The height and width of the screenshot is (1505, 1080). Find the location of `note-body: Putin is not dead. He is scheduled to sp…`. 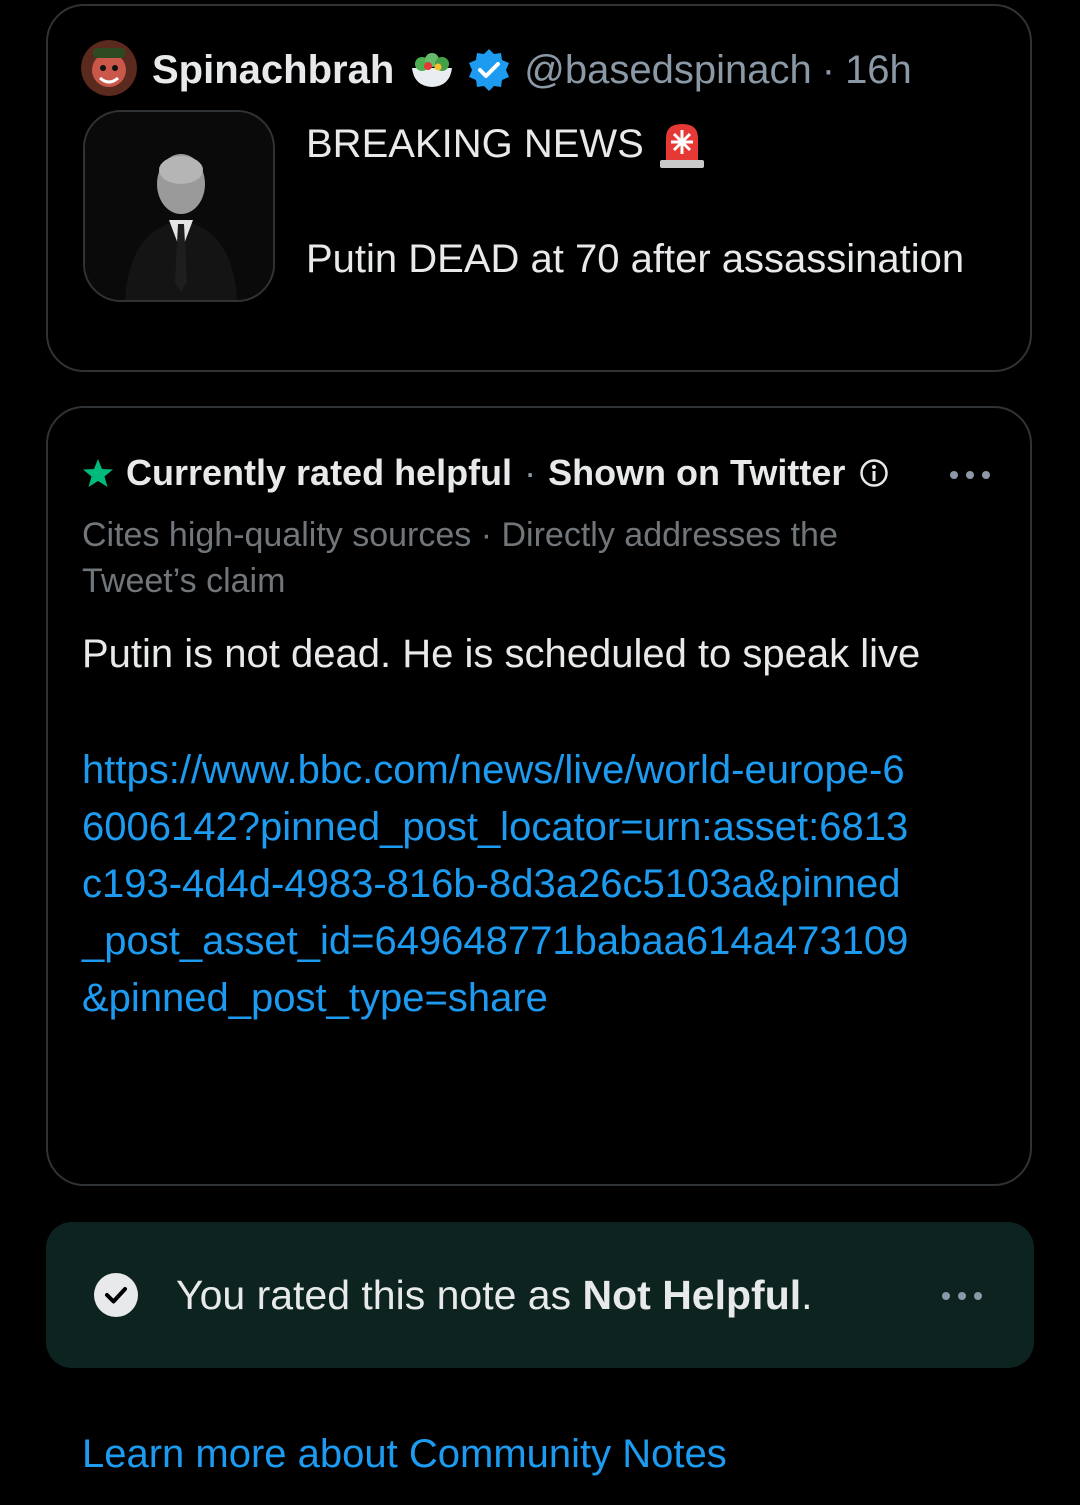

note-body: Putin is not dead. He is scheduled to sp… is located at coordinates (501, 654).